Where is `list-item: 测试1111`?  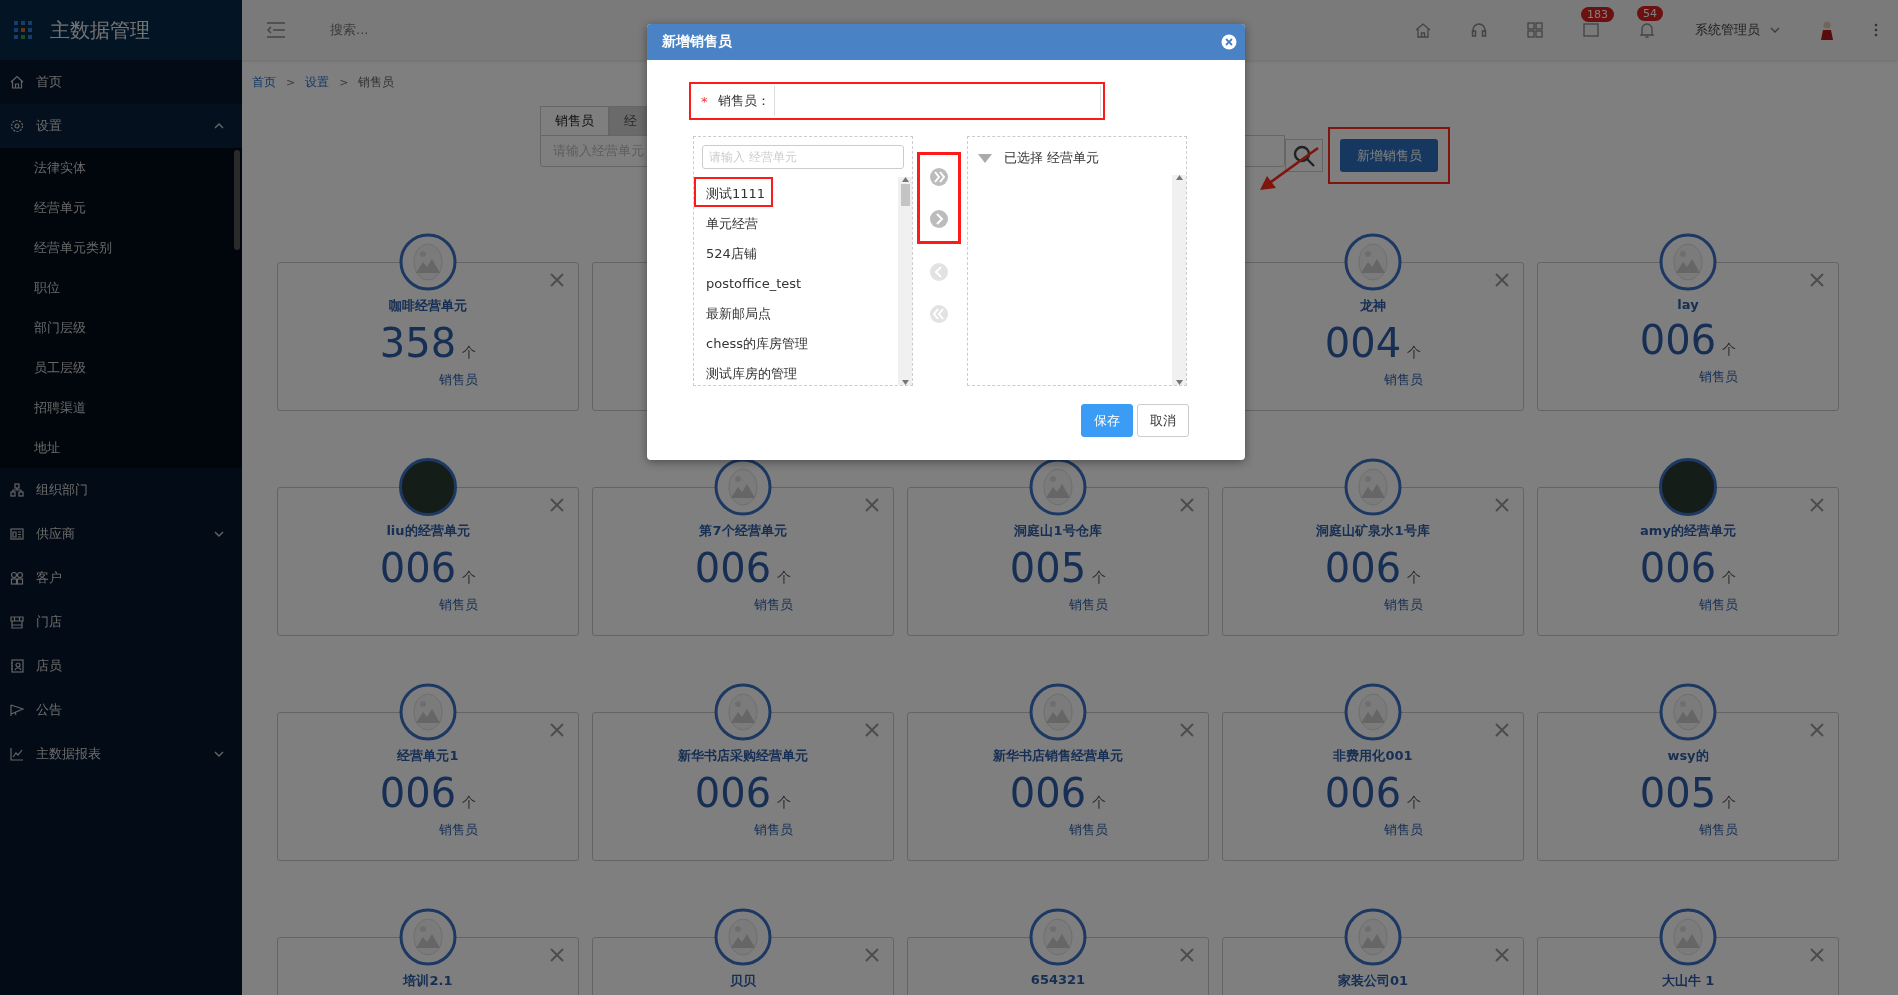 list-item: 测试1111 is located at coordinates (734, 192).